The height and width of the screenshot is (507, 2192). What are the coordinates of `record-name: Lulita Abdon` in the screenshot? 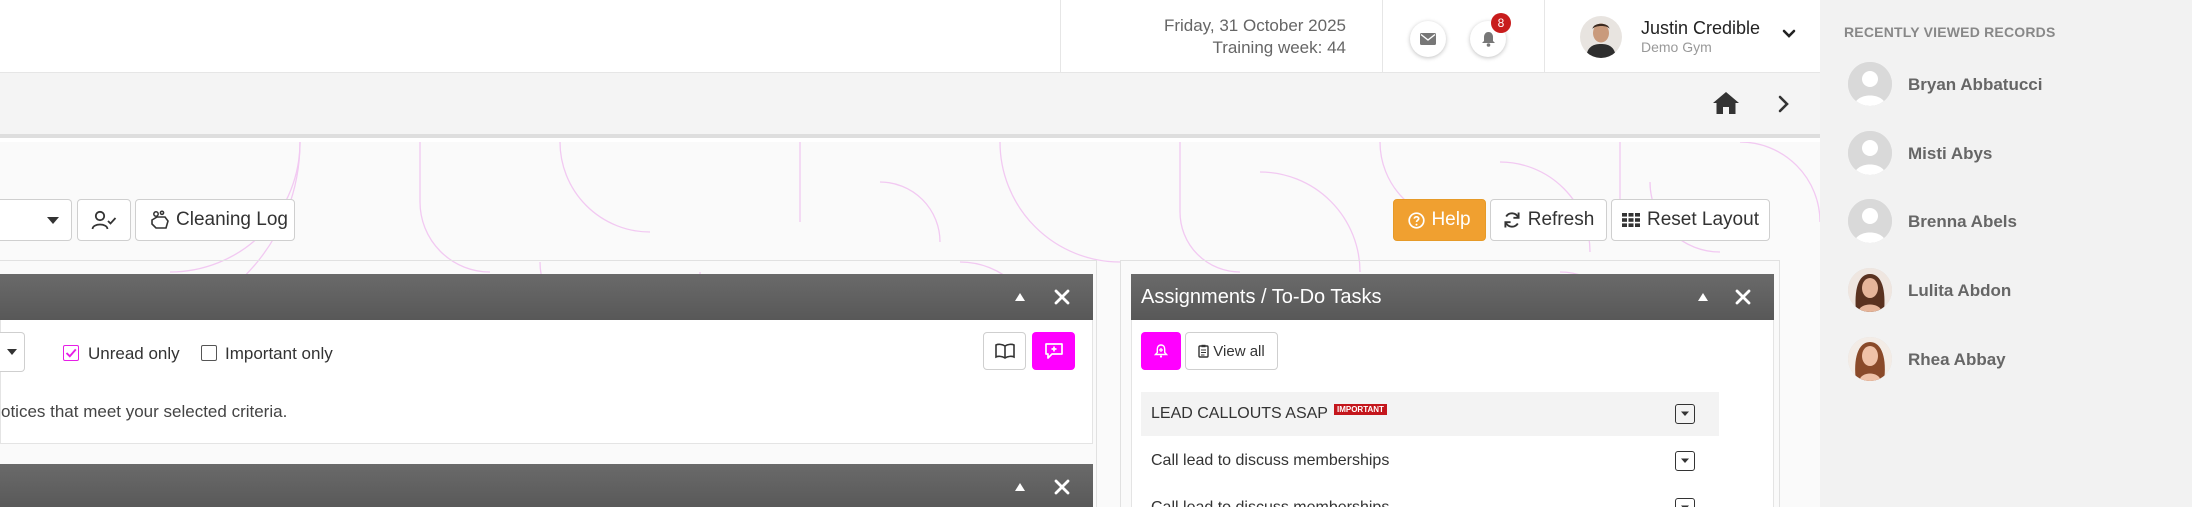 It's located at (1960, 290).